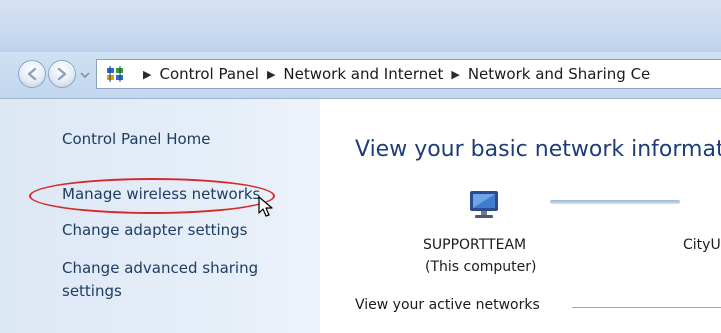 This screenshot has height=333, width=721. I want to click on back-arrow-icon, so click(32, 74).